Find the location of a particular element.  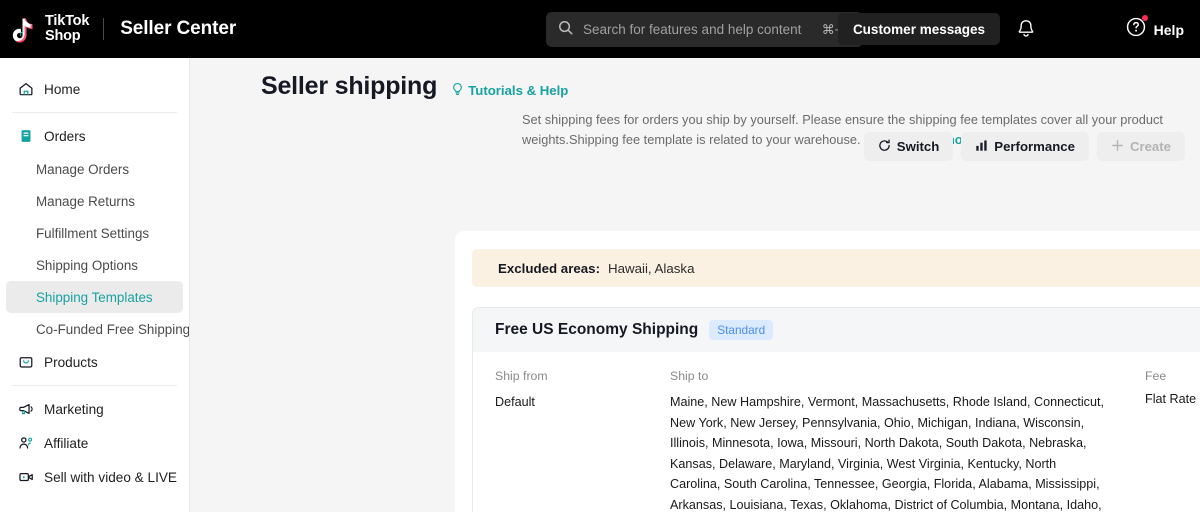

refresh-icon is located at coordinates (884, 147).